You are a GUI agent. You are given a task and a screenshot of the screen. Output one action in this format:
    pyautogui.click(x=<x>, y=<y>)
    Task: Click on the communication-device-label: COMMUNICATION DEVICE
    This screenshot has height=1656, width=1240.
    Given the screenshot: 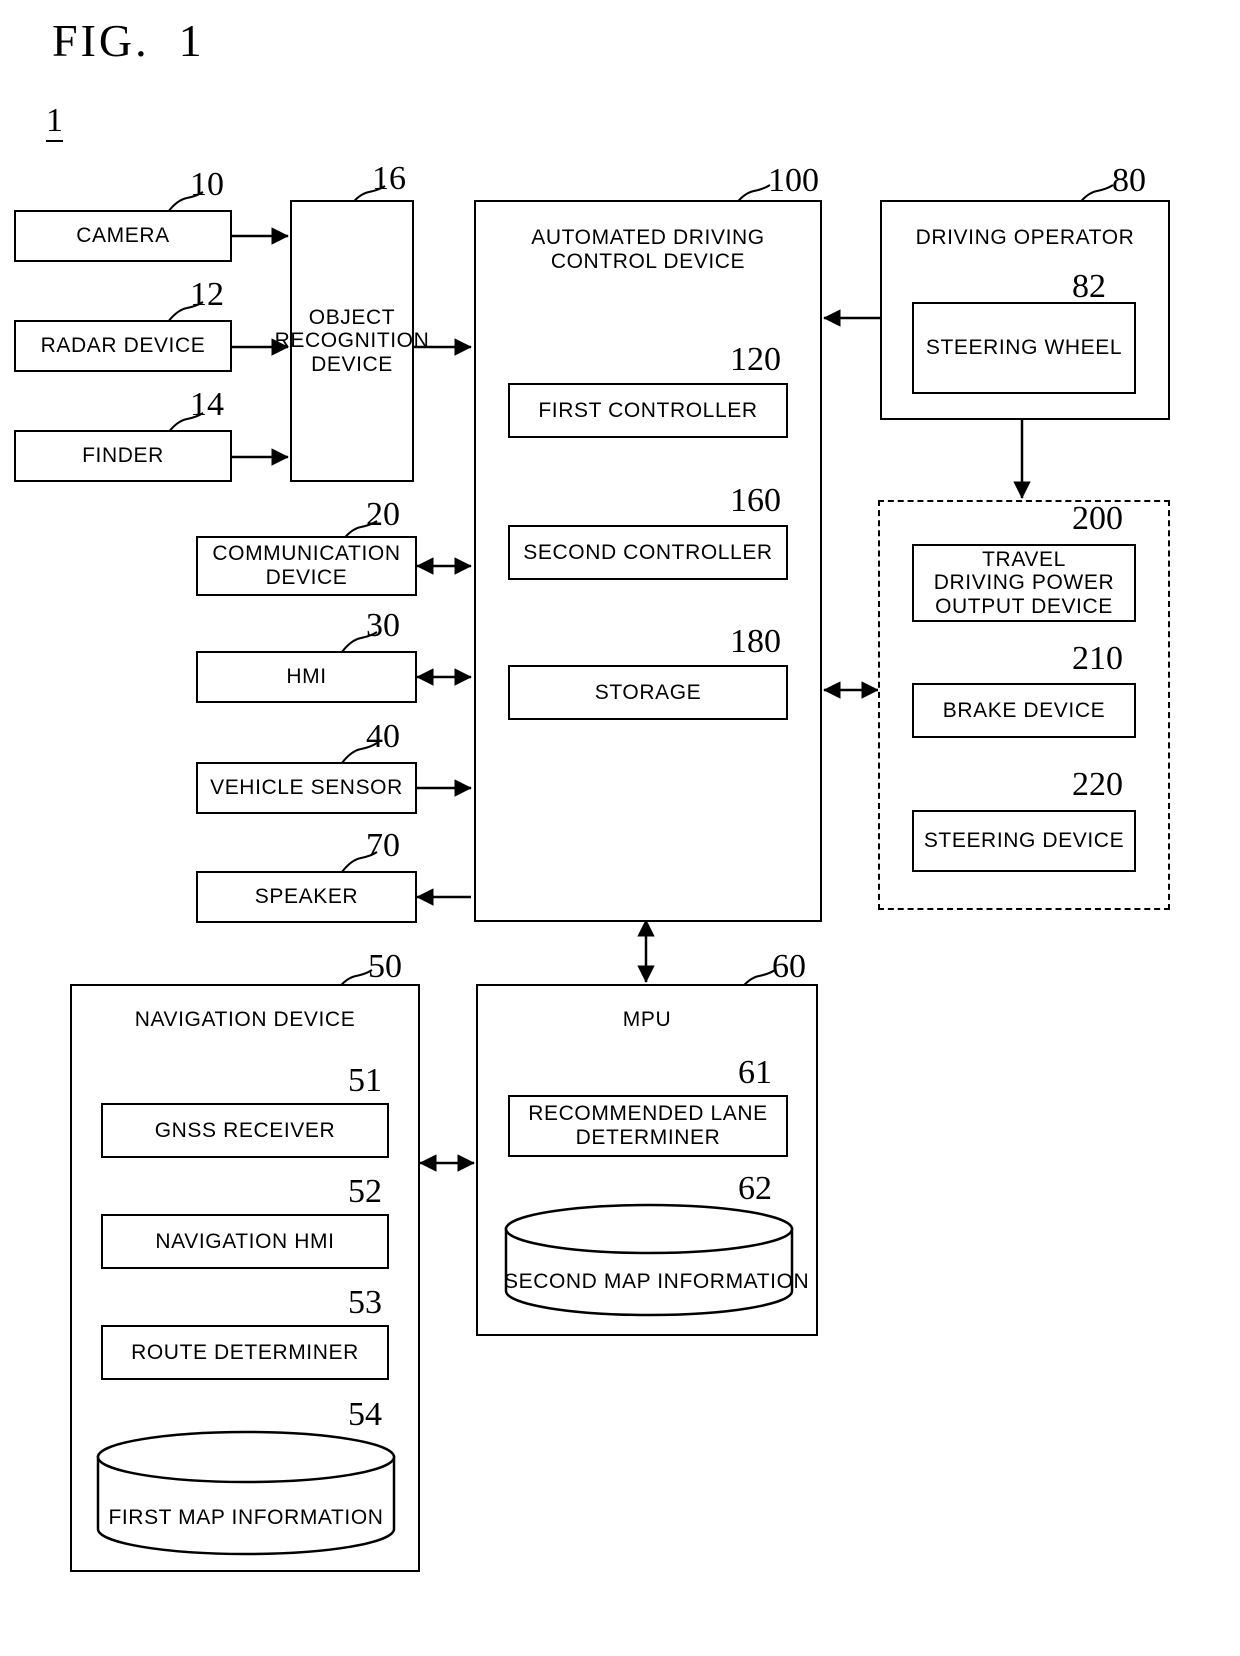 What is the action you would take?
    pyautogui.click(x=306, y=565)
    